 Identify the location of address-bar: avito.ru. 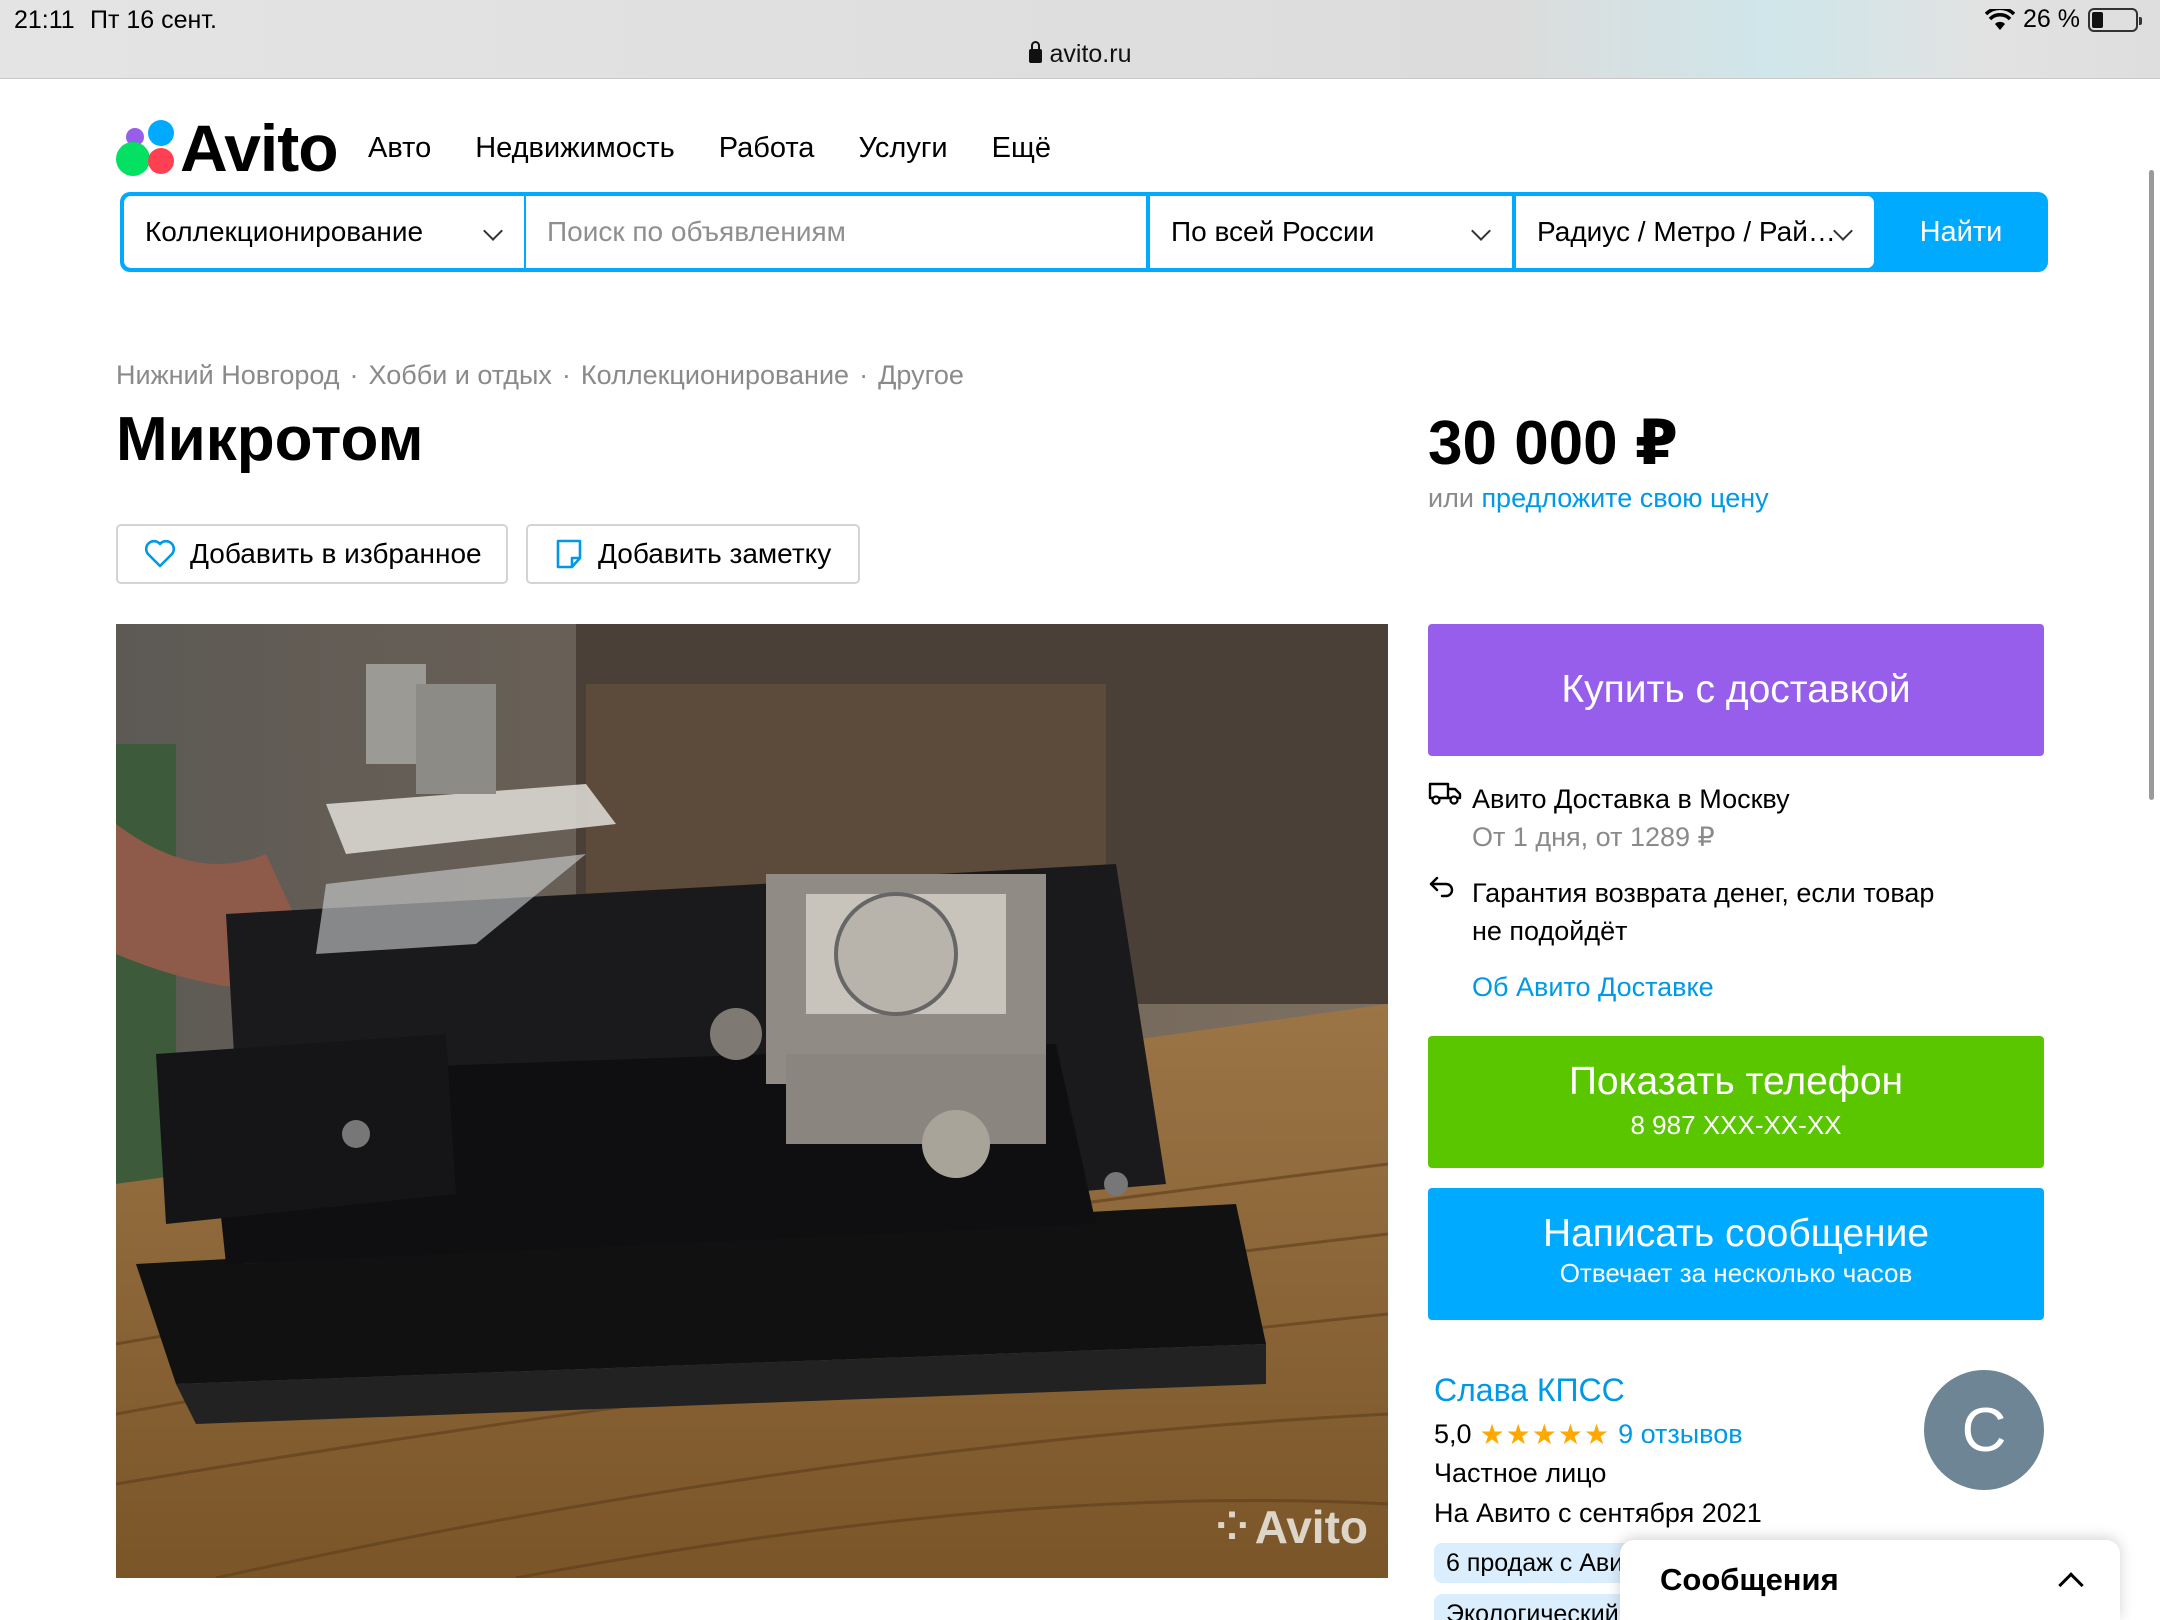
(1080, 54).